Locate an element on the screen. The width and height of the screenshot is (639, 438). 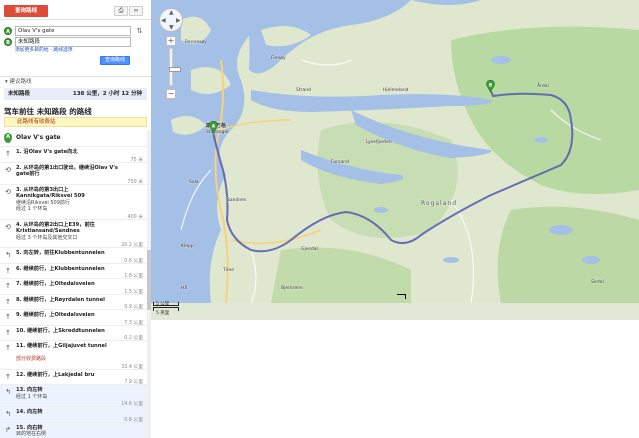
destination-pin-letter: B is located at coordinates (491, 85).